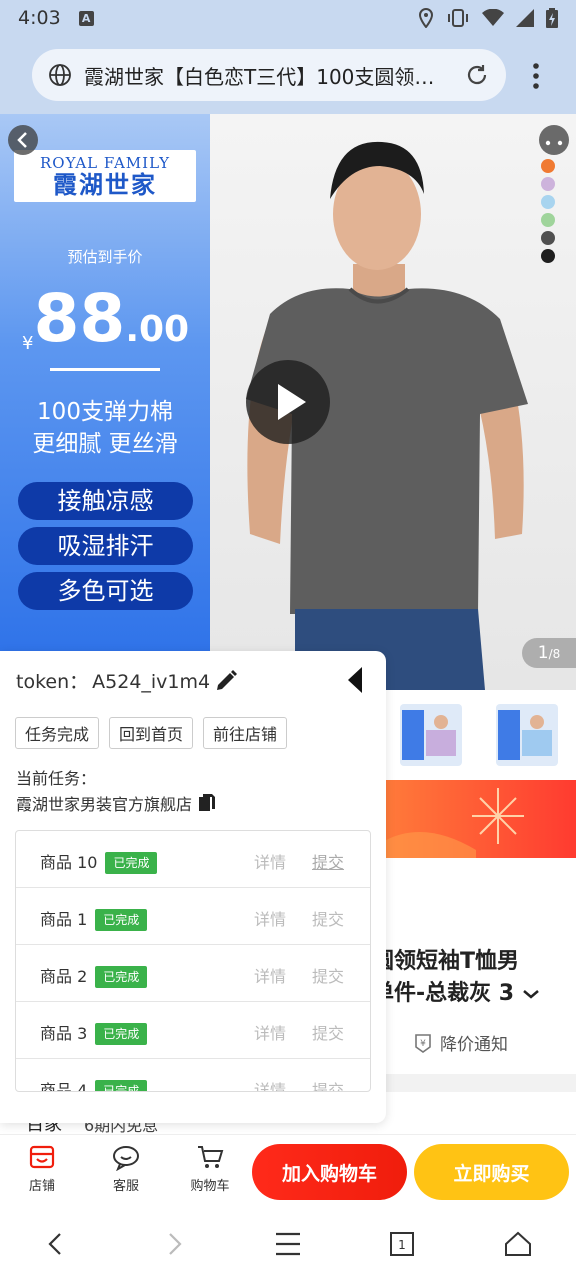  What do you see at coordinates (193, 1030) in the screenshot?
I see `list-item: 商品 3 已完成 详情 提交` at bounding box center [193, 1030].